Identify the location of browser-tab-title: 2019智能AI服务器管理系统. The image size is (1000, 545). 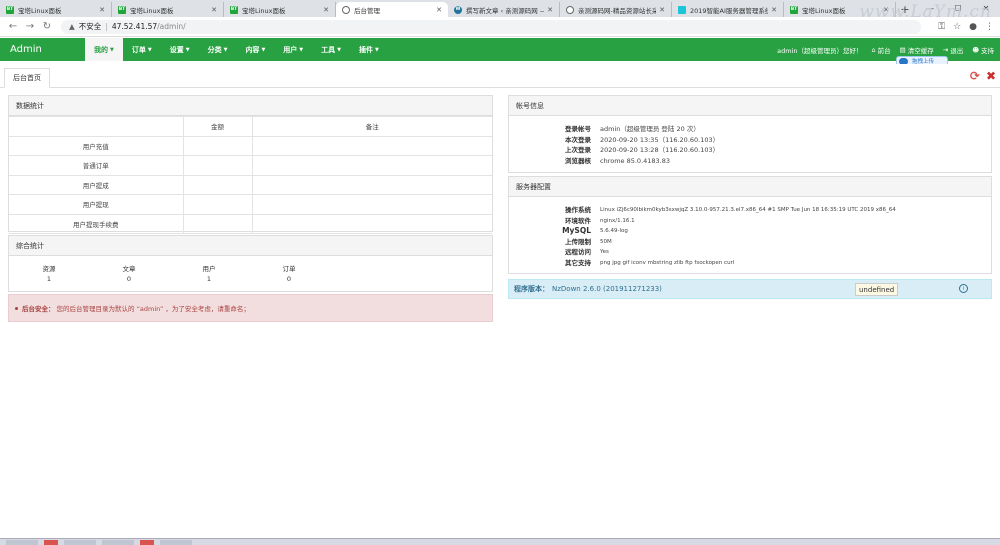
(729, 10).